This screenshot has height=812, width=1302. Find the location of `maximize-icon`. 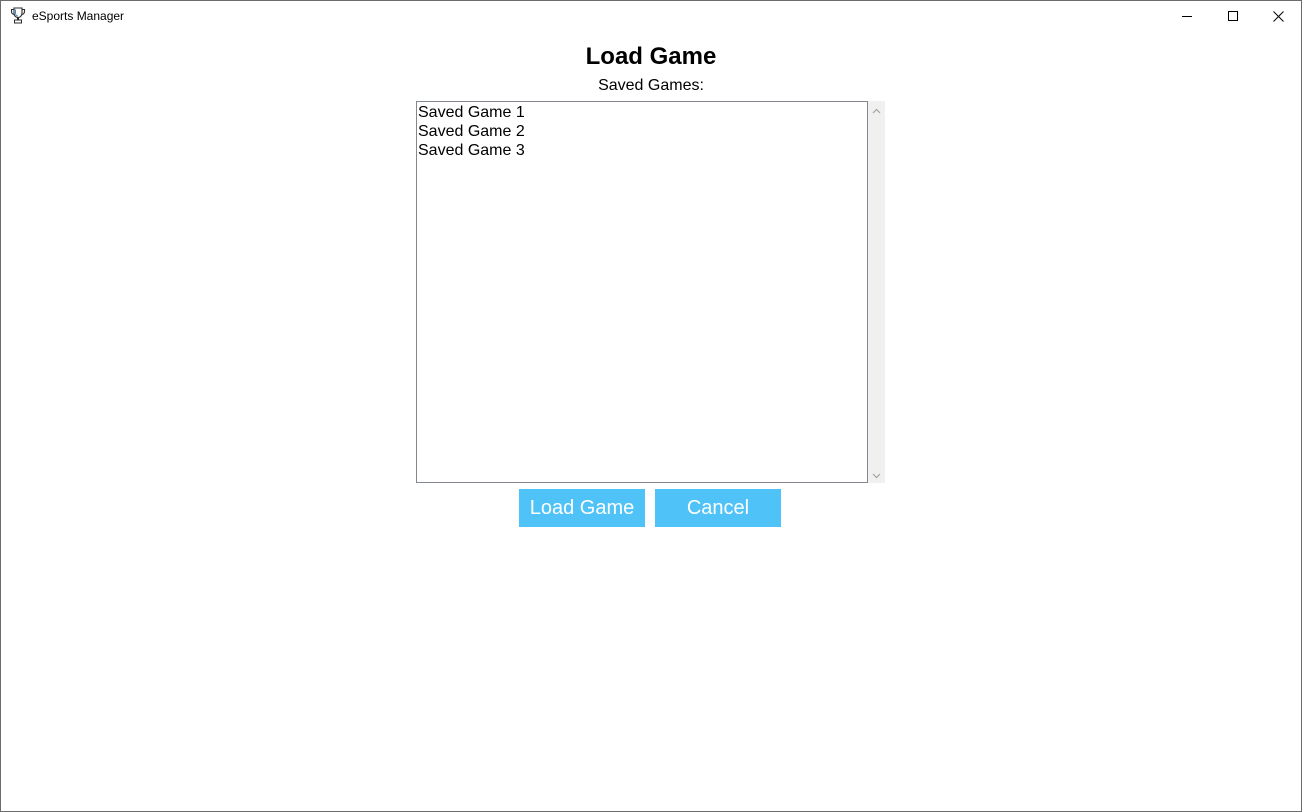

maximize-icon is located at coordinates (1233, 16).